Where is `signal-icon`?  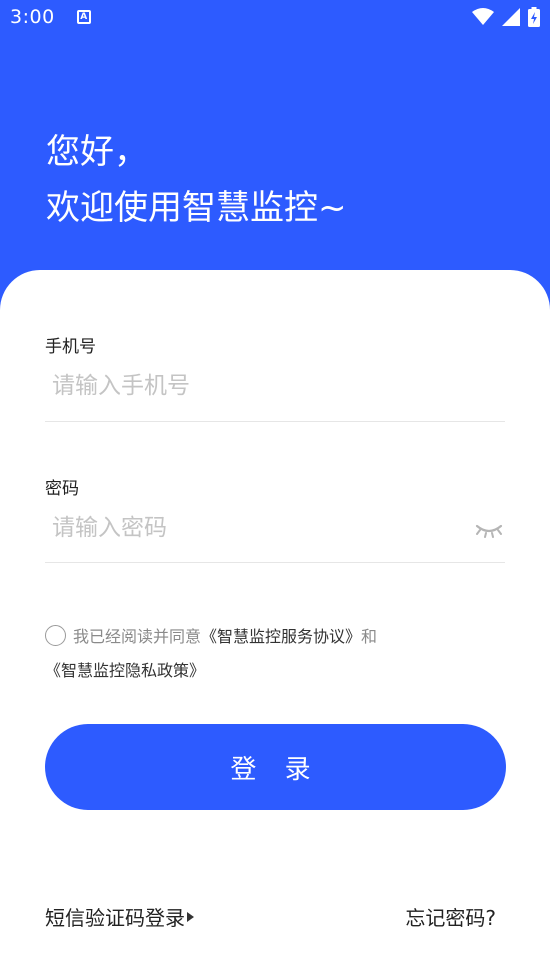
signal-icon is located at coordinates (511, 17).